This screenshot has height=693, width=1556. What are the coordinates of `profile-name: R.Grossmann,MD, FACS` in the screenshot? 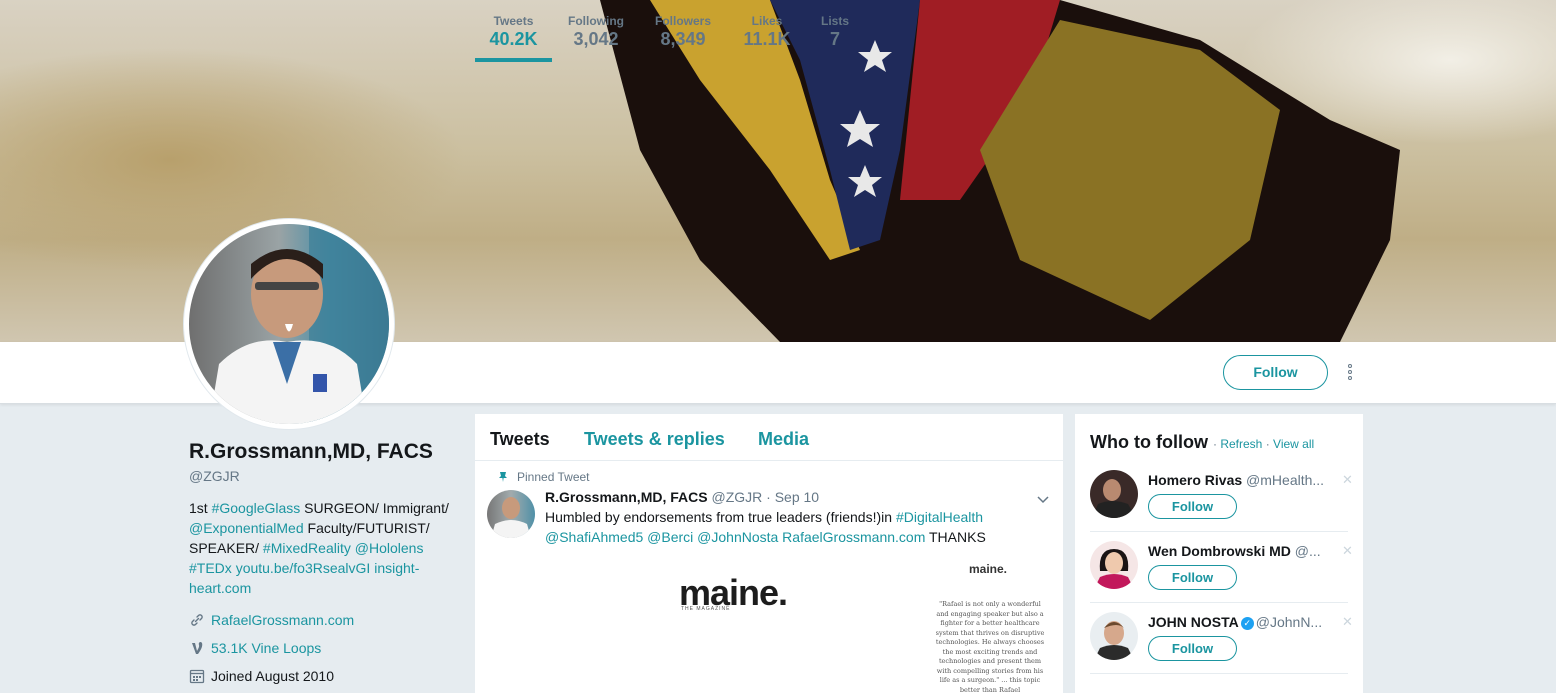 It's located at (311, 451).